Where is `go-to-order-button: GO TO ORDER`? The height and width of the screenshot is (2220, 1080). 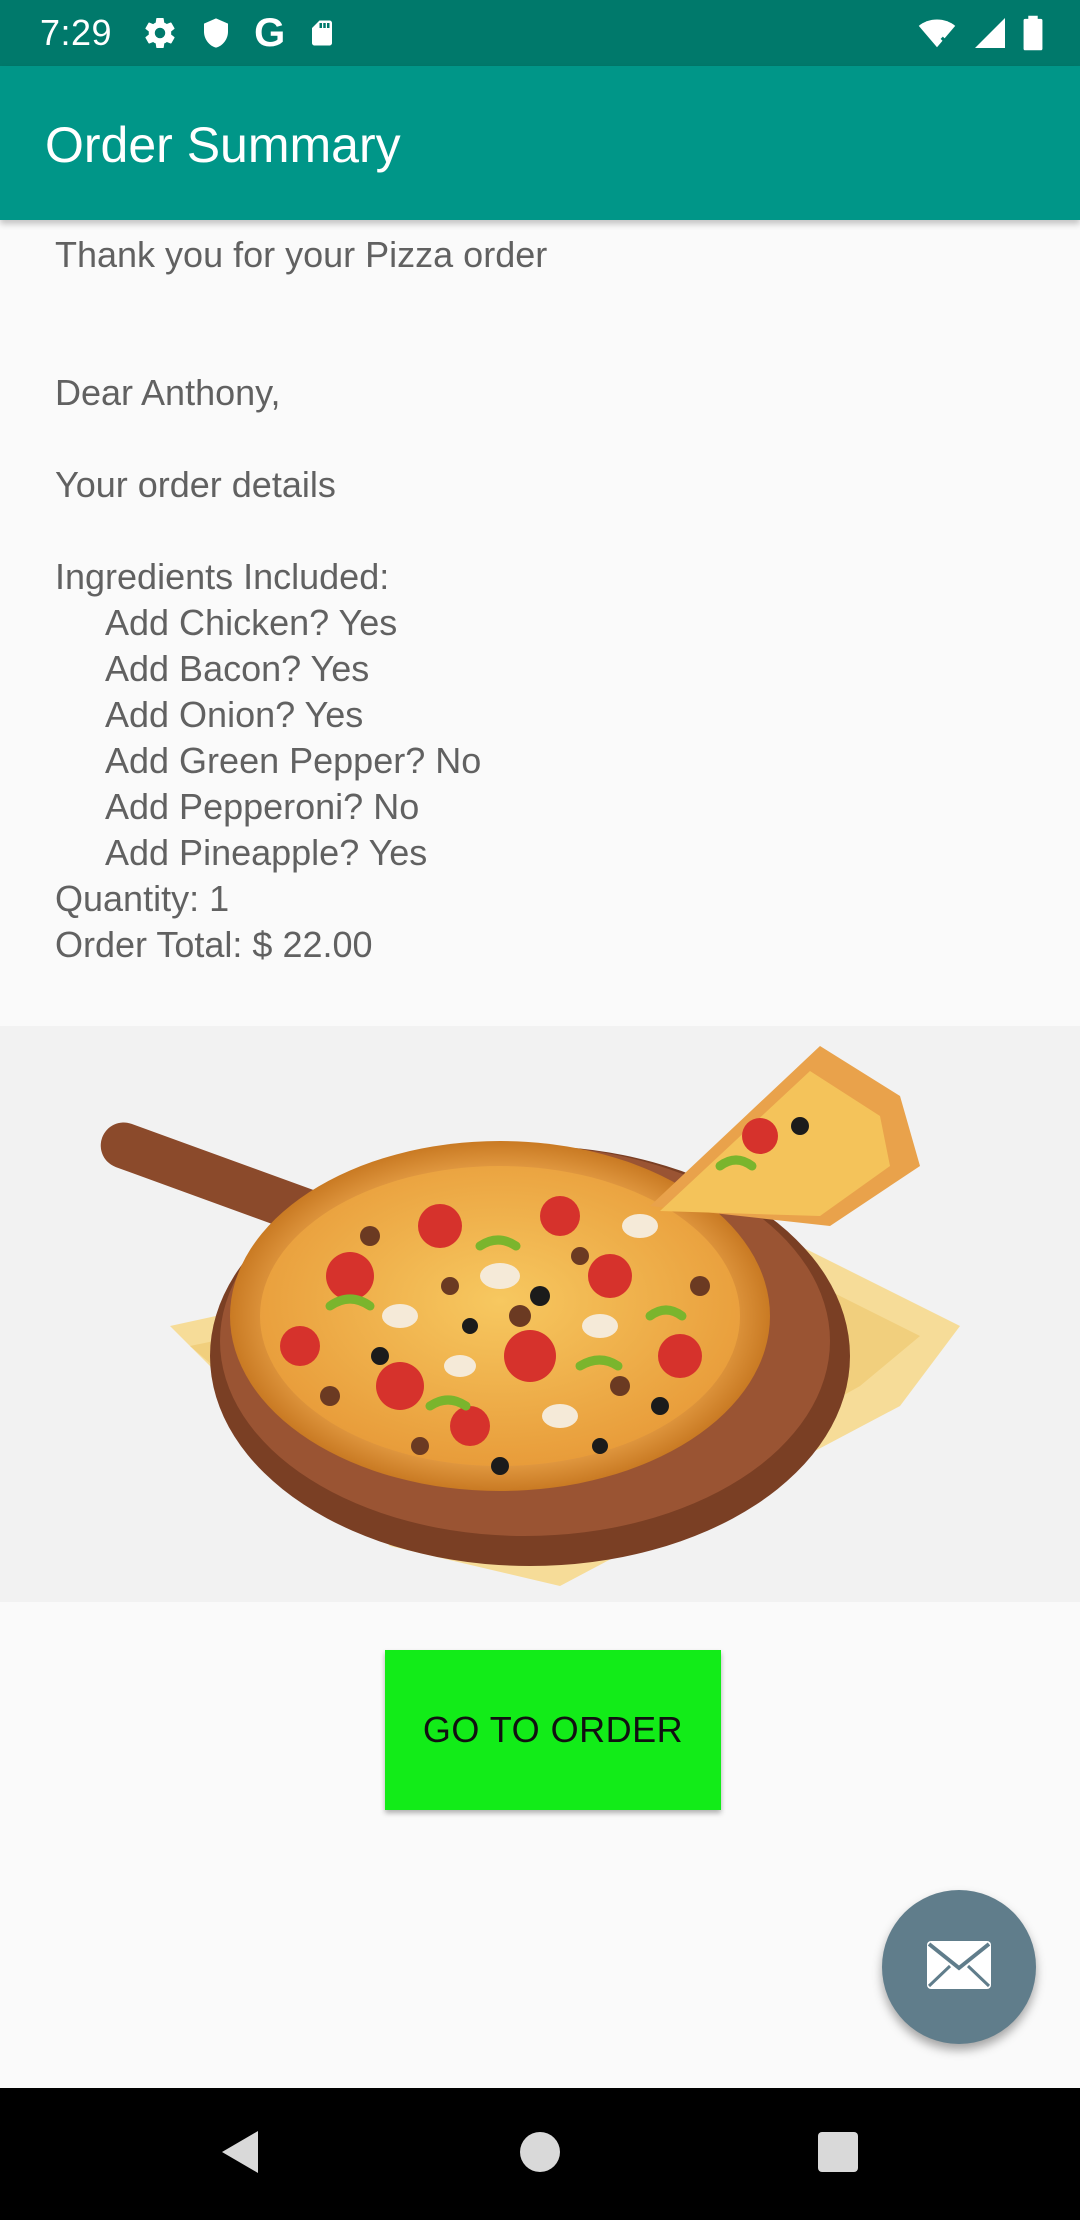 go-to-order-button: GO TO ORDER is located at coordinates (553, 1730).